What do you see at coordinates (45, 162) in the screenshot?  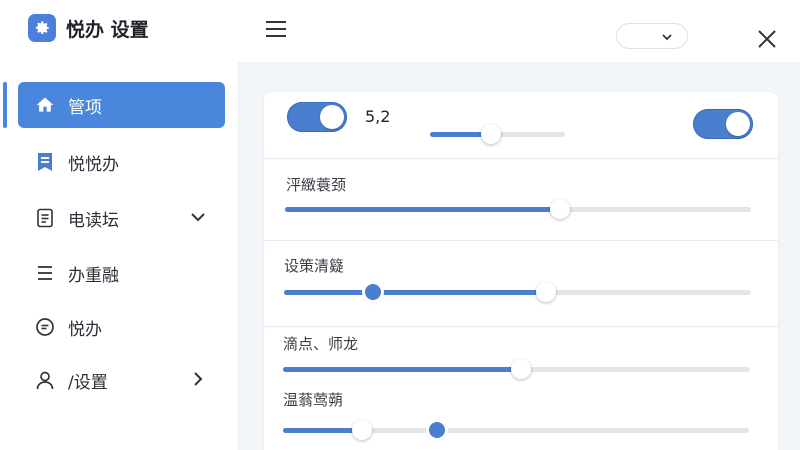 I see `bookmark-icon` at bounding box center [45, 162].